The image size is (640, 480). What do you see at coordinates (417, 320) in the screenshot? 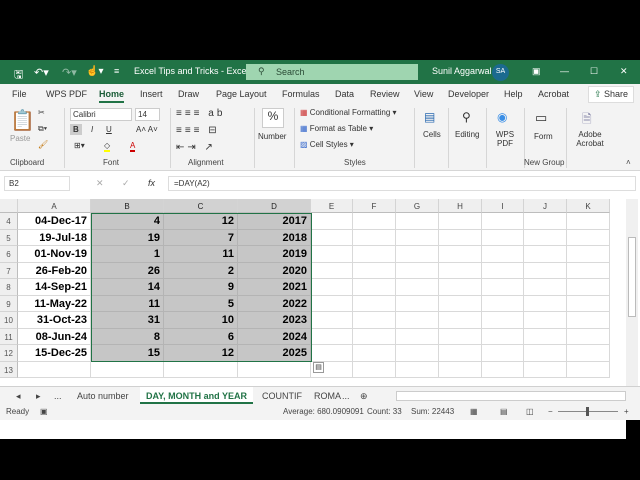
I see `cell-G10` at bounding box center [417, 320].